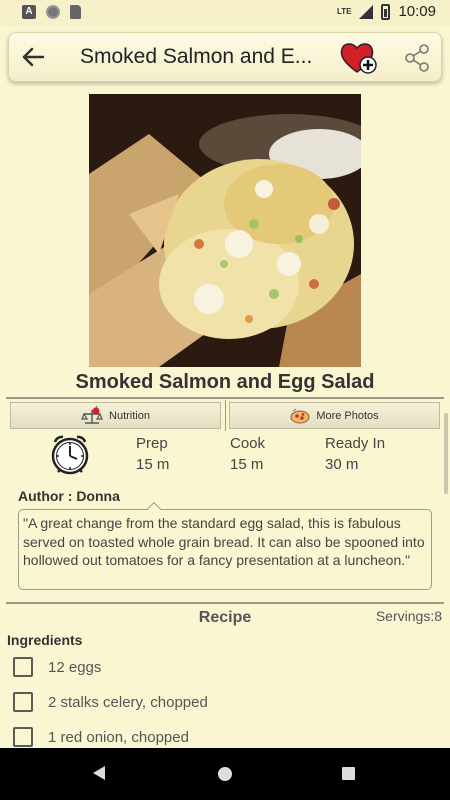 This screenshot has width=450, height=800. I want to click on nav-home-icon, so click(225, 774).